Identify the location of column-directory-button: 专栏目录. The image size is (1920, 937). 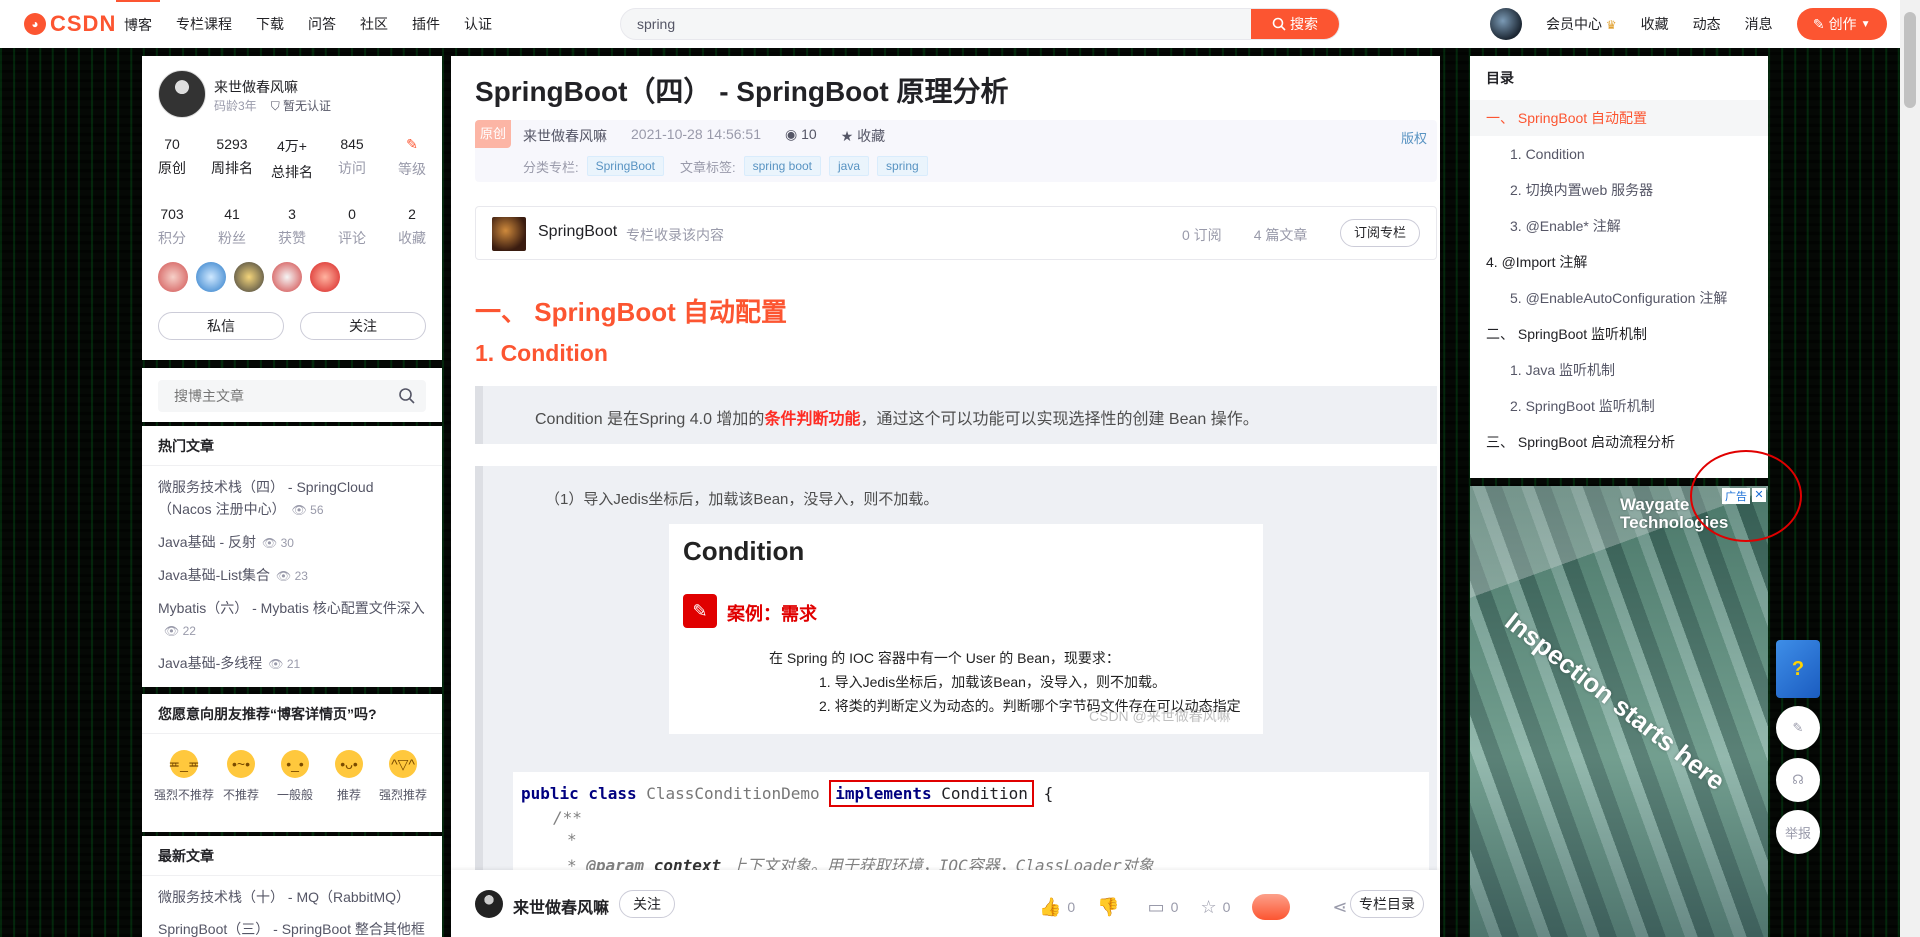
(1387, 904).